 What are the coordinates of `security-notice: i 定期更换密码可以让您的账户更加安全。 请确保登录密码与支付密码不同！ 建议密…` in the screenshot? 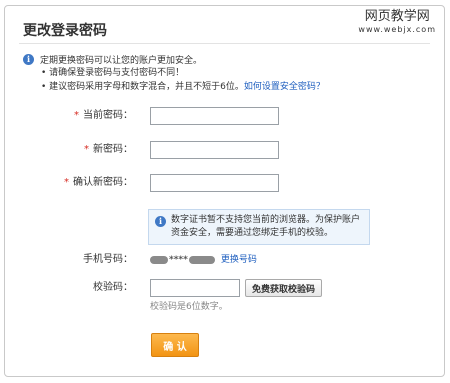 It's located at (174, 73).